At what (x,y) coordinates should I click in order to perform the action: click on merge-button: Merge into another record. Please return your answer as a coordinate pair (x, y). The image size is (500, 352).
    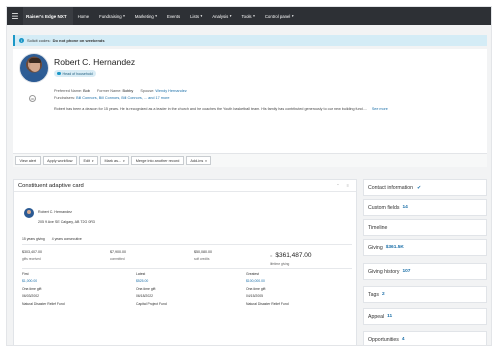
    Looking at the image, I should click on (157, 160).